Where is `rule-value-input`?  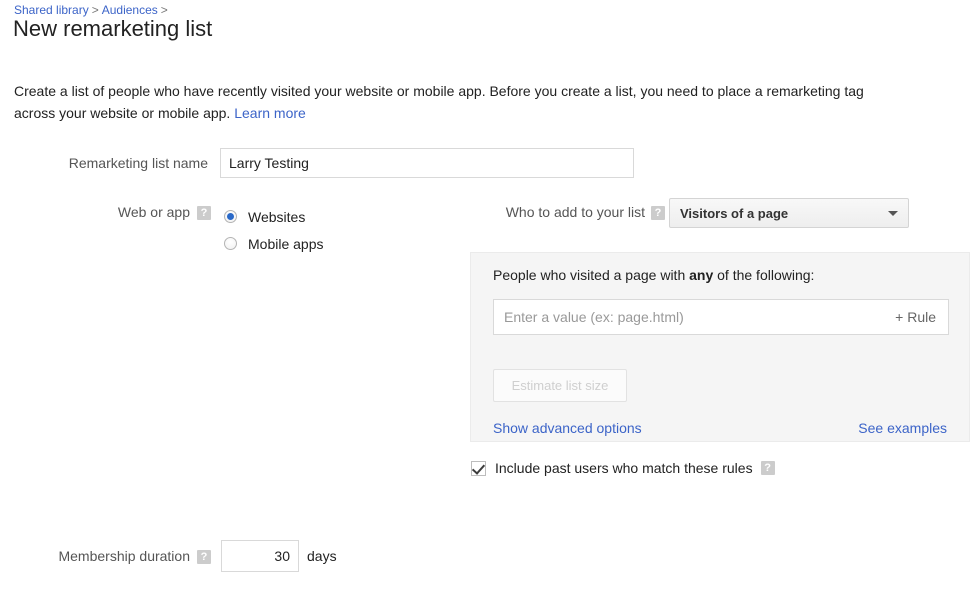
rule-value-input is located at coordinates (689, 317).